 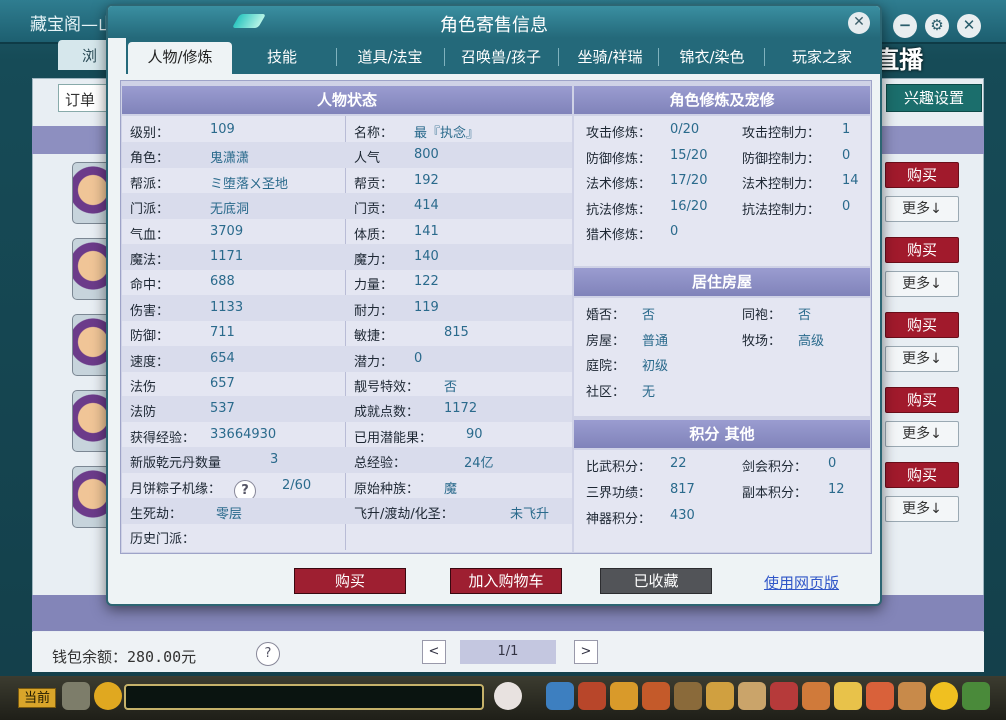 I want to click on status-value: 3709, so click(x=227, y=231).